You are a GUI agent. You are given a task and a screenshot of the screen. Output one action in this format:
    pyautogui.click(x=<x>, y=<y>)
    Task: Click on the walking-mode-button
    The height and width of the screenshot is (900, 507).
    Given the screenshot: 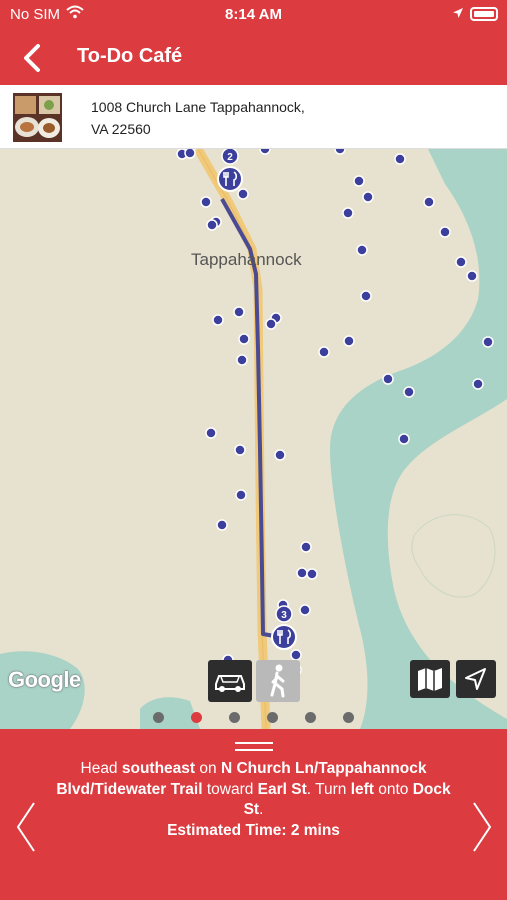 What is the action you would take?
    pyautogui.click(x=278, y=681)
    